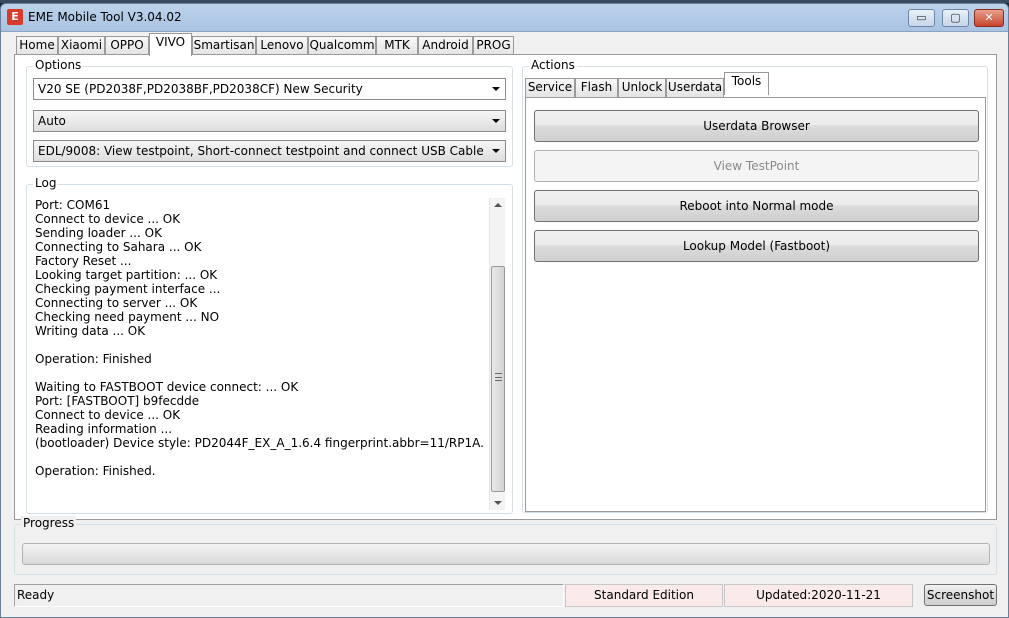  I want to click on close-button: ✕, so click(989, 18).